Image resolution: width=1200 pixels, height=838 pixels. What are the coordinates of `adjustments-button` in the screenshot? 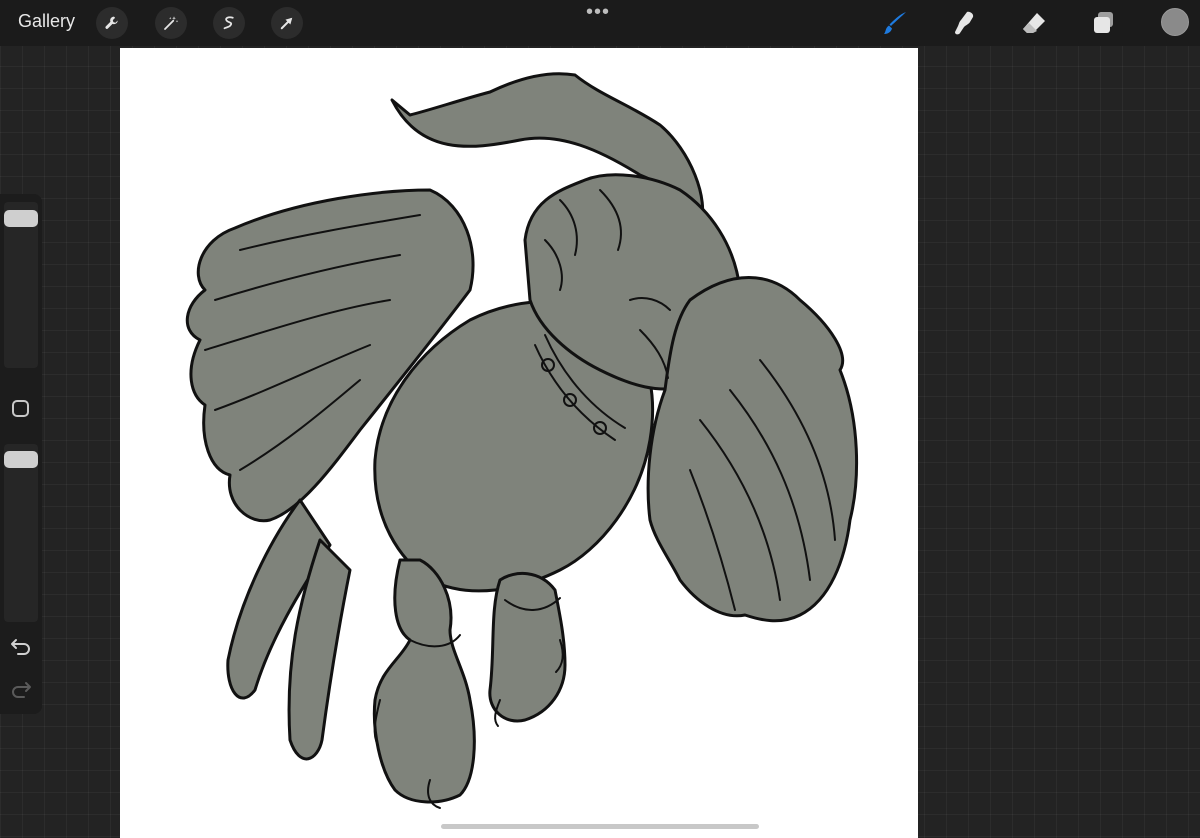 It's located at (171, 23).